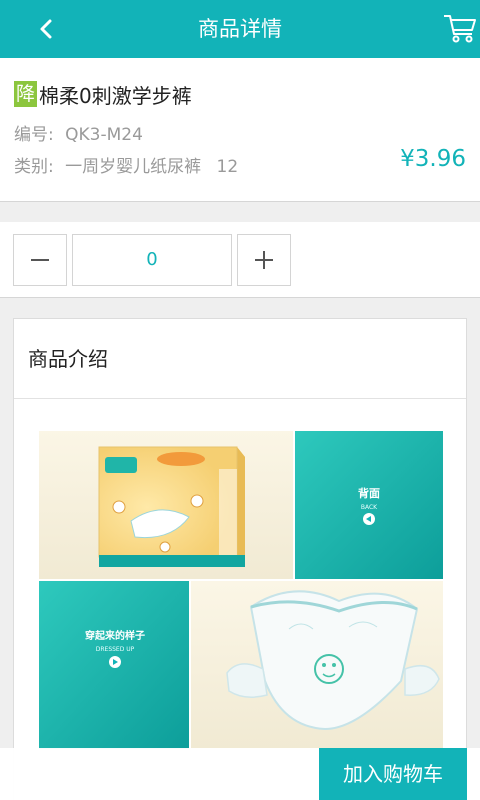  I want to click on title-bar: 商品详情, so click(240, 29).